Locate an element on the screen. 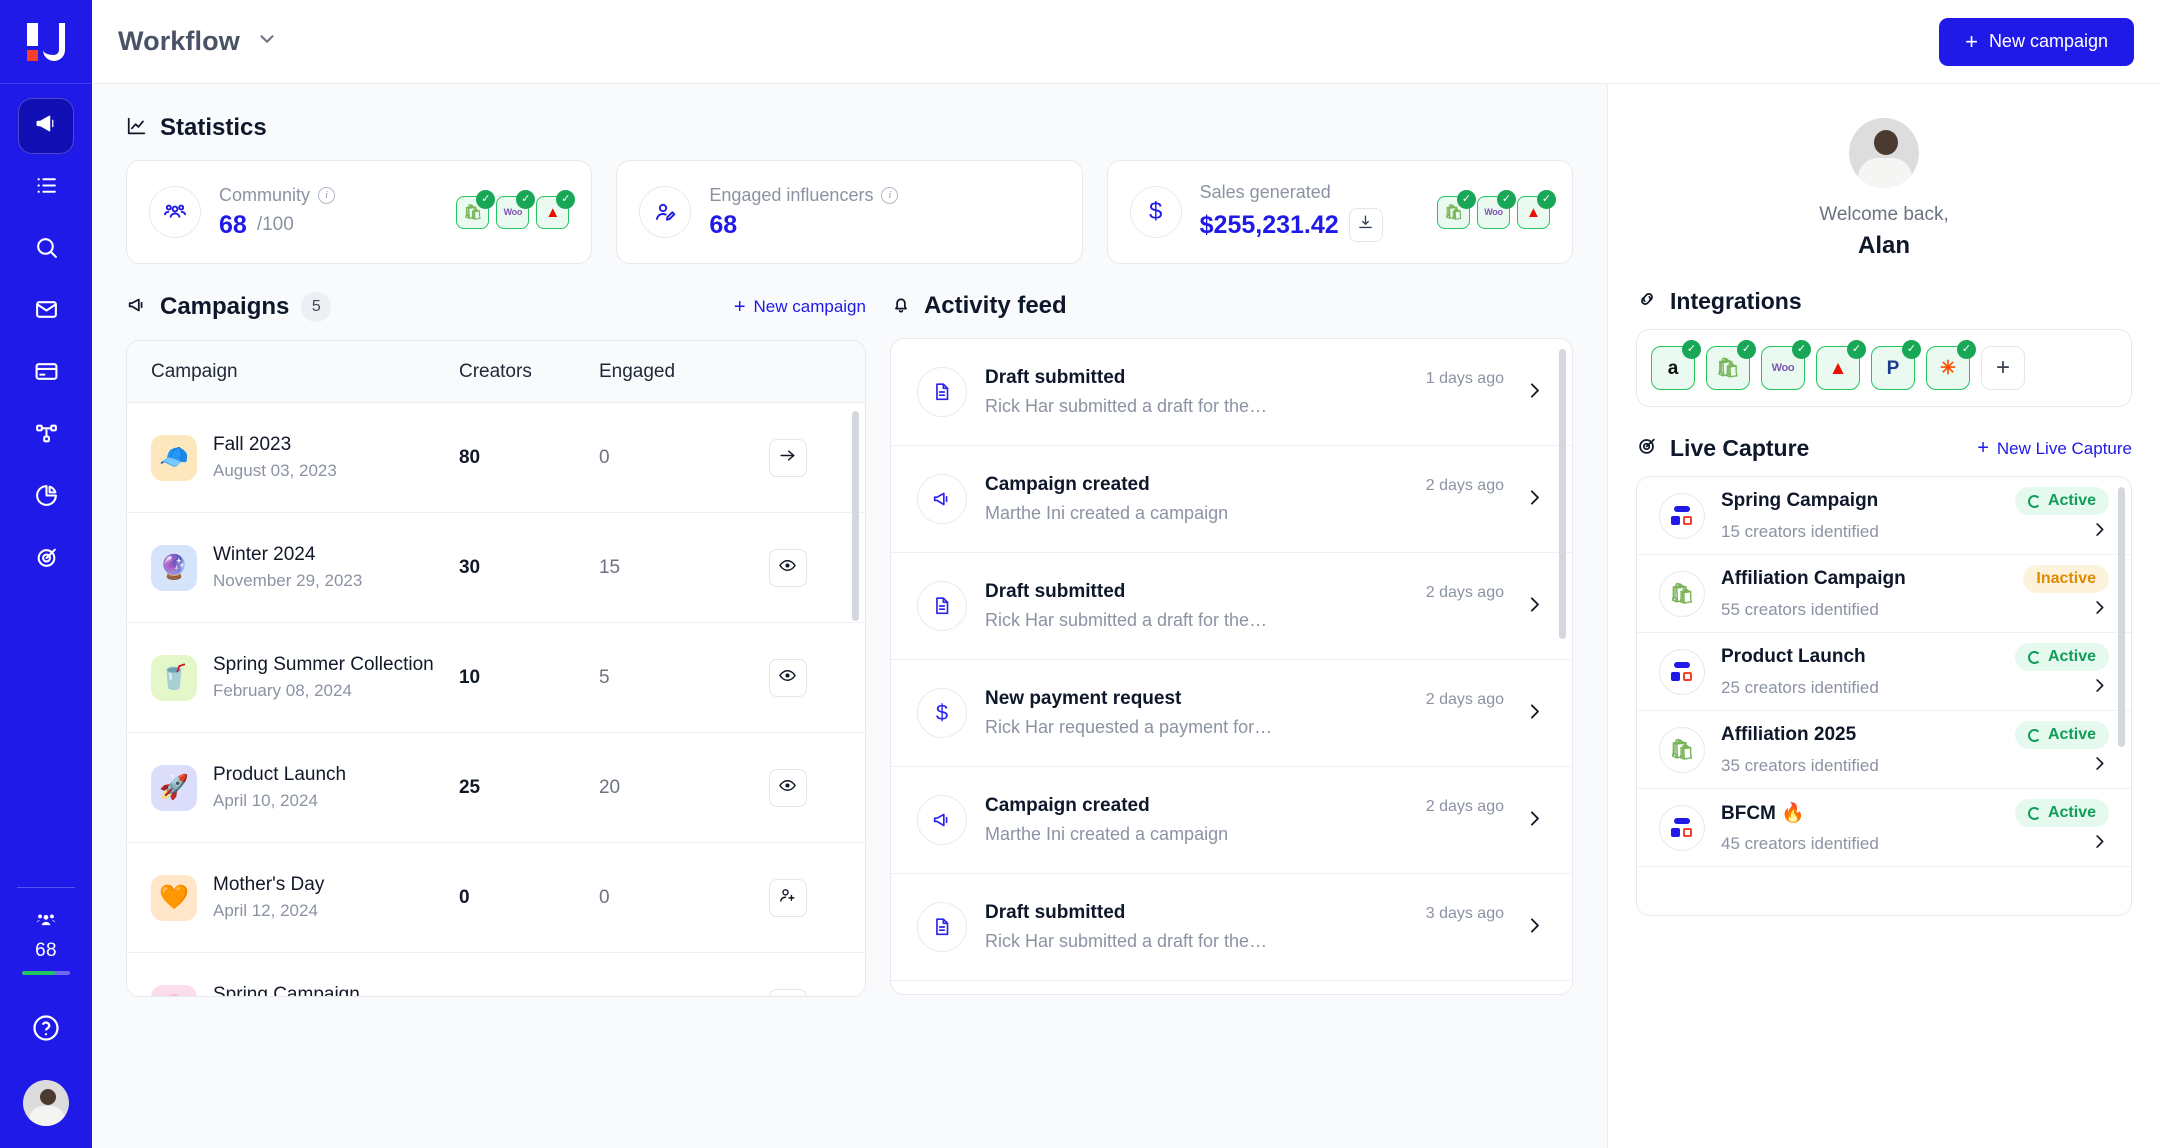 The height and width of the screenshot is (1148, 2160). new-campaign-link: + New campaign is located at coordinates (800, 307).